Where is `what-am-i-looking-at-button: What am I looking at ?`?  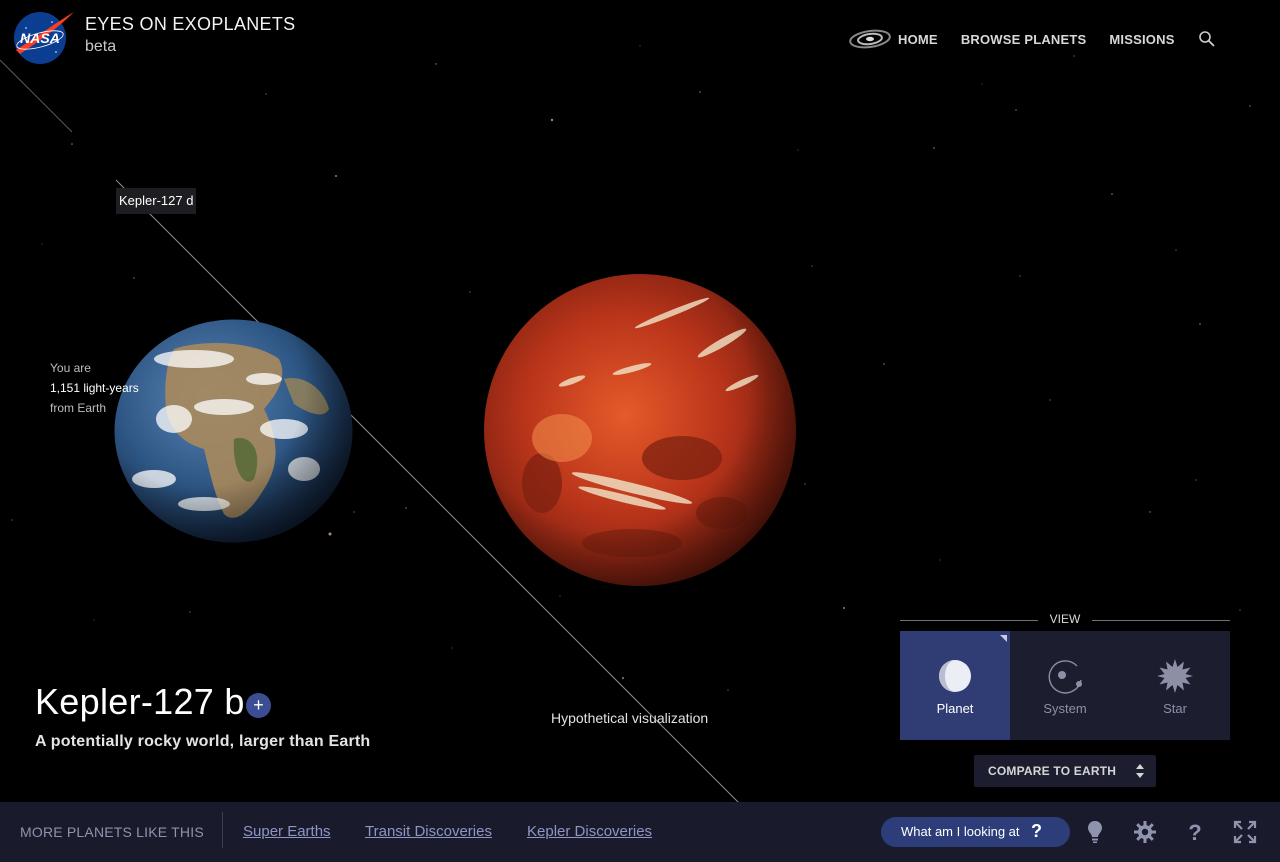
what-am-i-looking-at-button: What am I looking at ? is located at coordinates (975, 832).